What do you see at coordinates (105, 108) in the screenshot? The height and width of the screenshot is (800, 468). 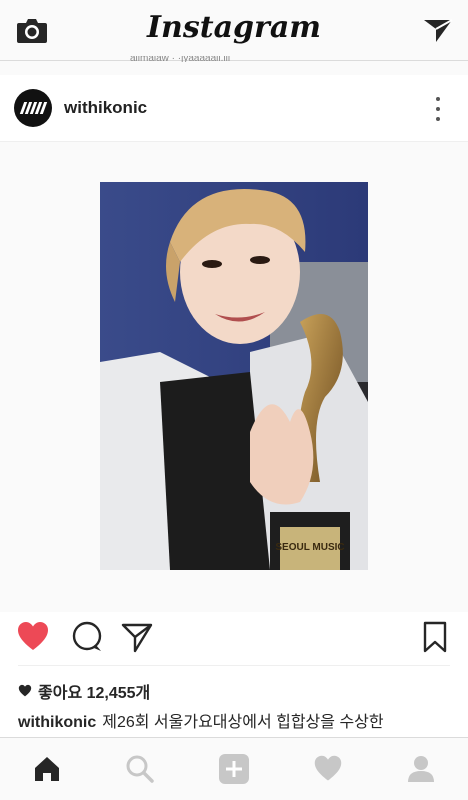 I see `post-username: withikonic` at bounding box center [105, 108].